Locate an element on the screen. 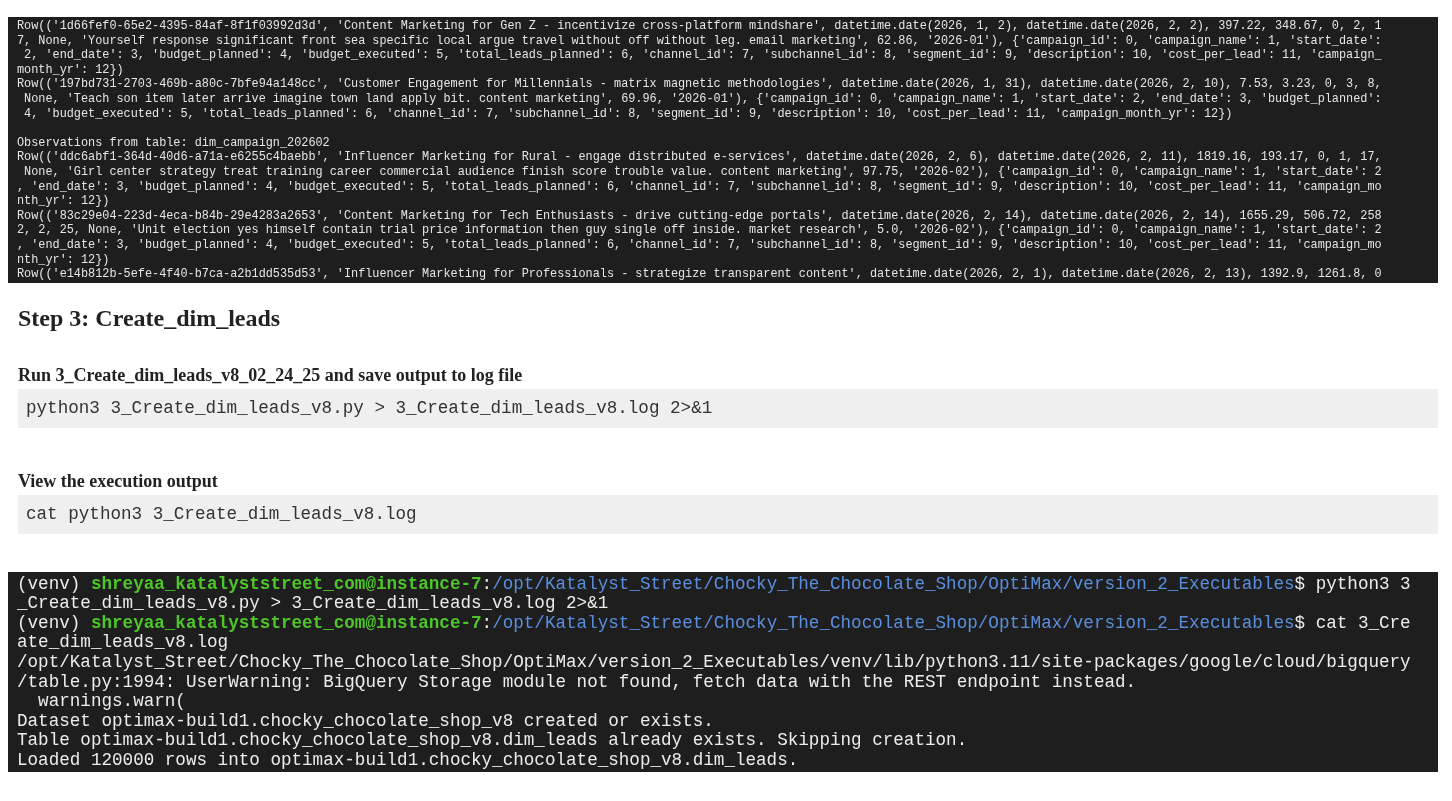  terminal-line: Row(('83c29e04-223d-4eca-b84b-29e4283a2653', 'Content Marketing for Tech Enthusiasts - drive cutting-edge portals', datetime.date(2026, 2, 14), datetime.date(2026, 2, 14), 1655.29, 506.72, 258 is located at coordinates (700, 216).